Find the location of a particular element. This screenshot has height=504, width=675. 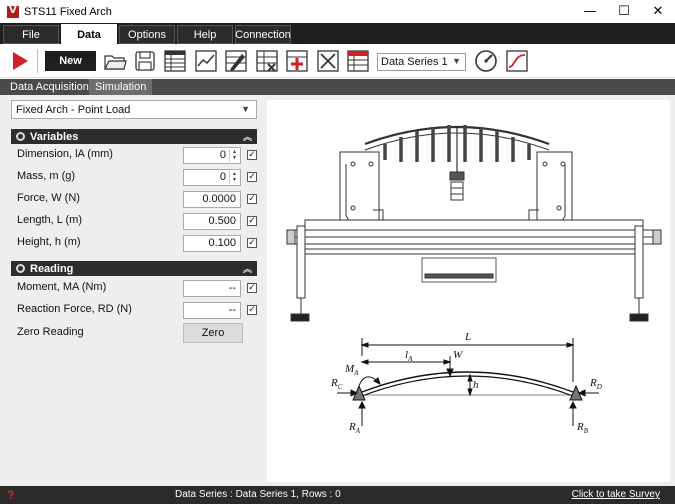

reaction-force-checkbox: ✓ is located at coordinates (252, 310).